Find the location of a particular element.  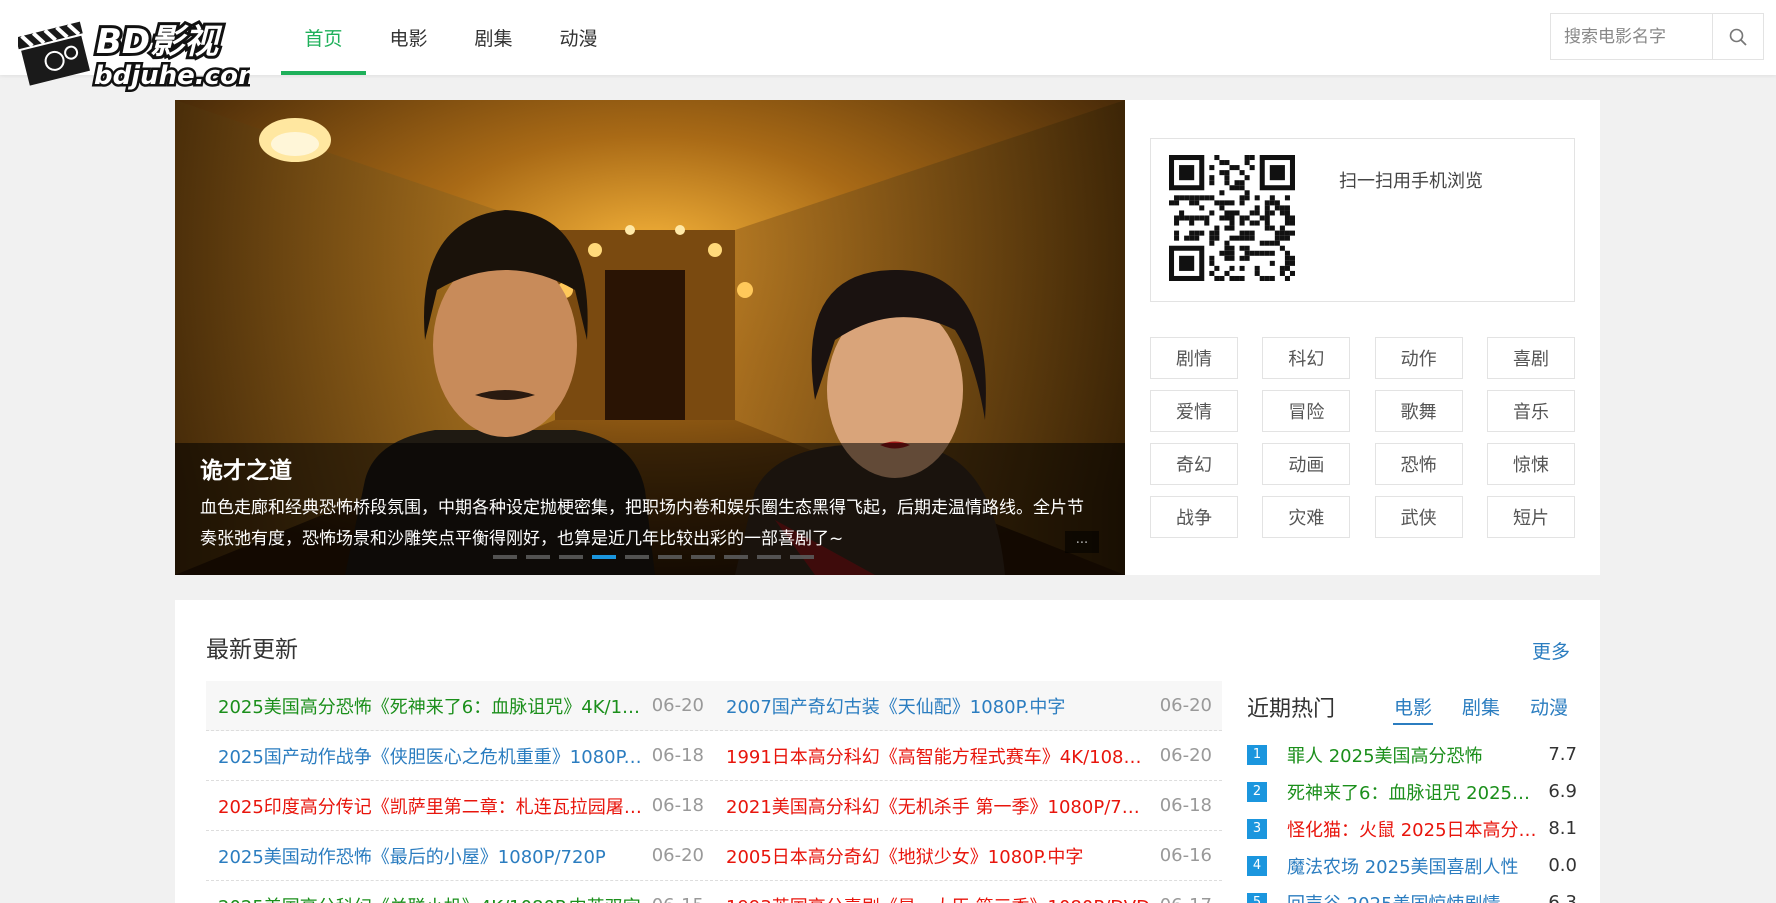

rank-badge: 1 is located at coordinates (1257, 754).